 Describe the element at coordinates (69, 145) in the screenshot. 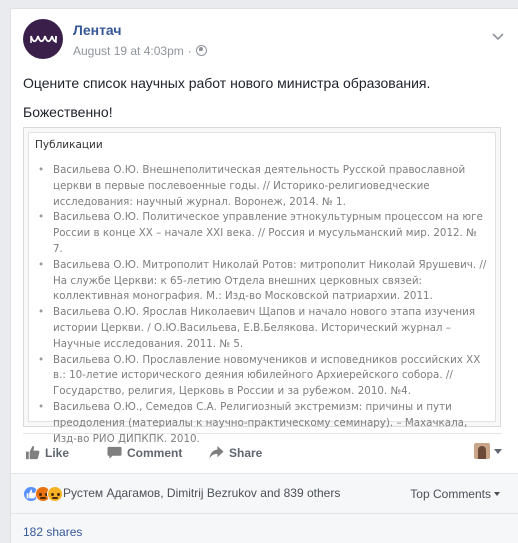

I see `publications-title: Публикации` at that location.